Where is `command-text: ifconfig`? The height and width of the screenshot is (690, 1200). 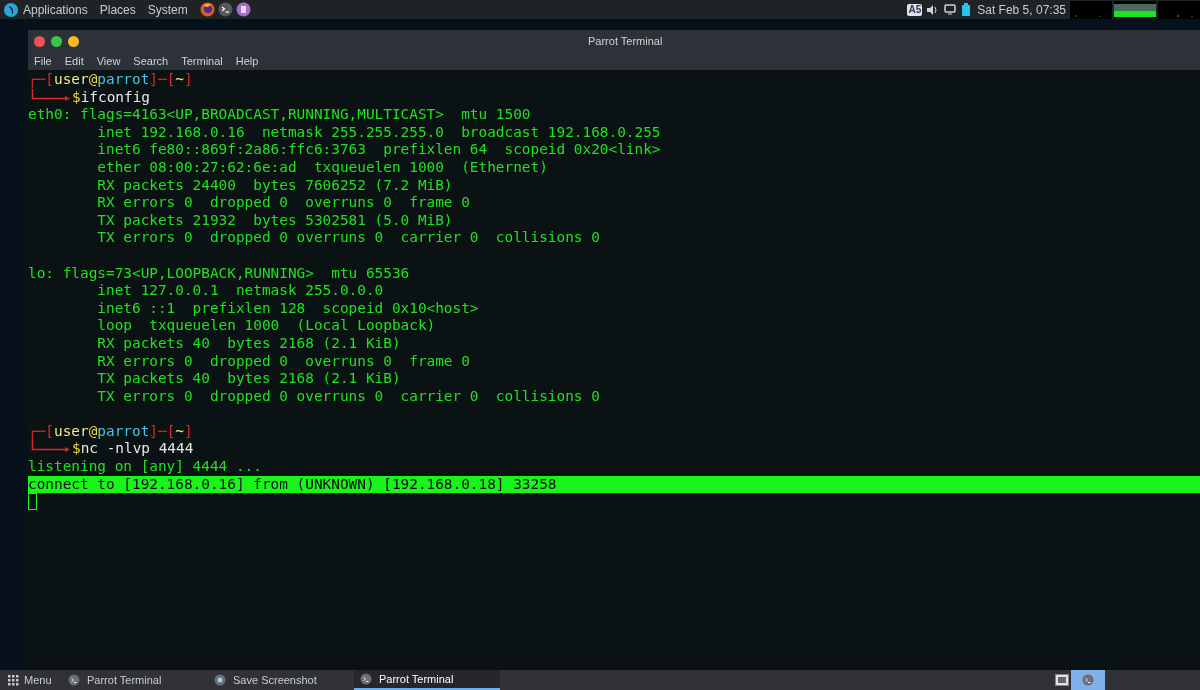 command-text: ifconfig is located at coordinates (115, 97).